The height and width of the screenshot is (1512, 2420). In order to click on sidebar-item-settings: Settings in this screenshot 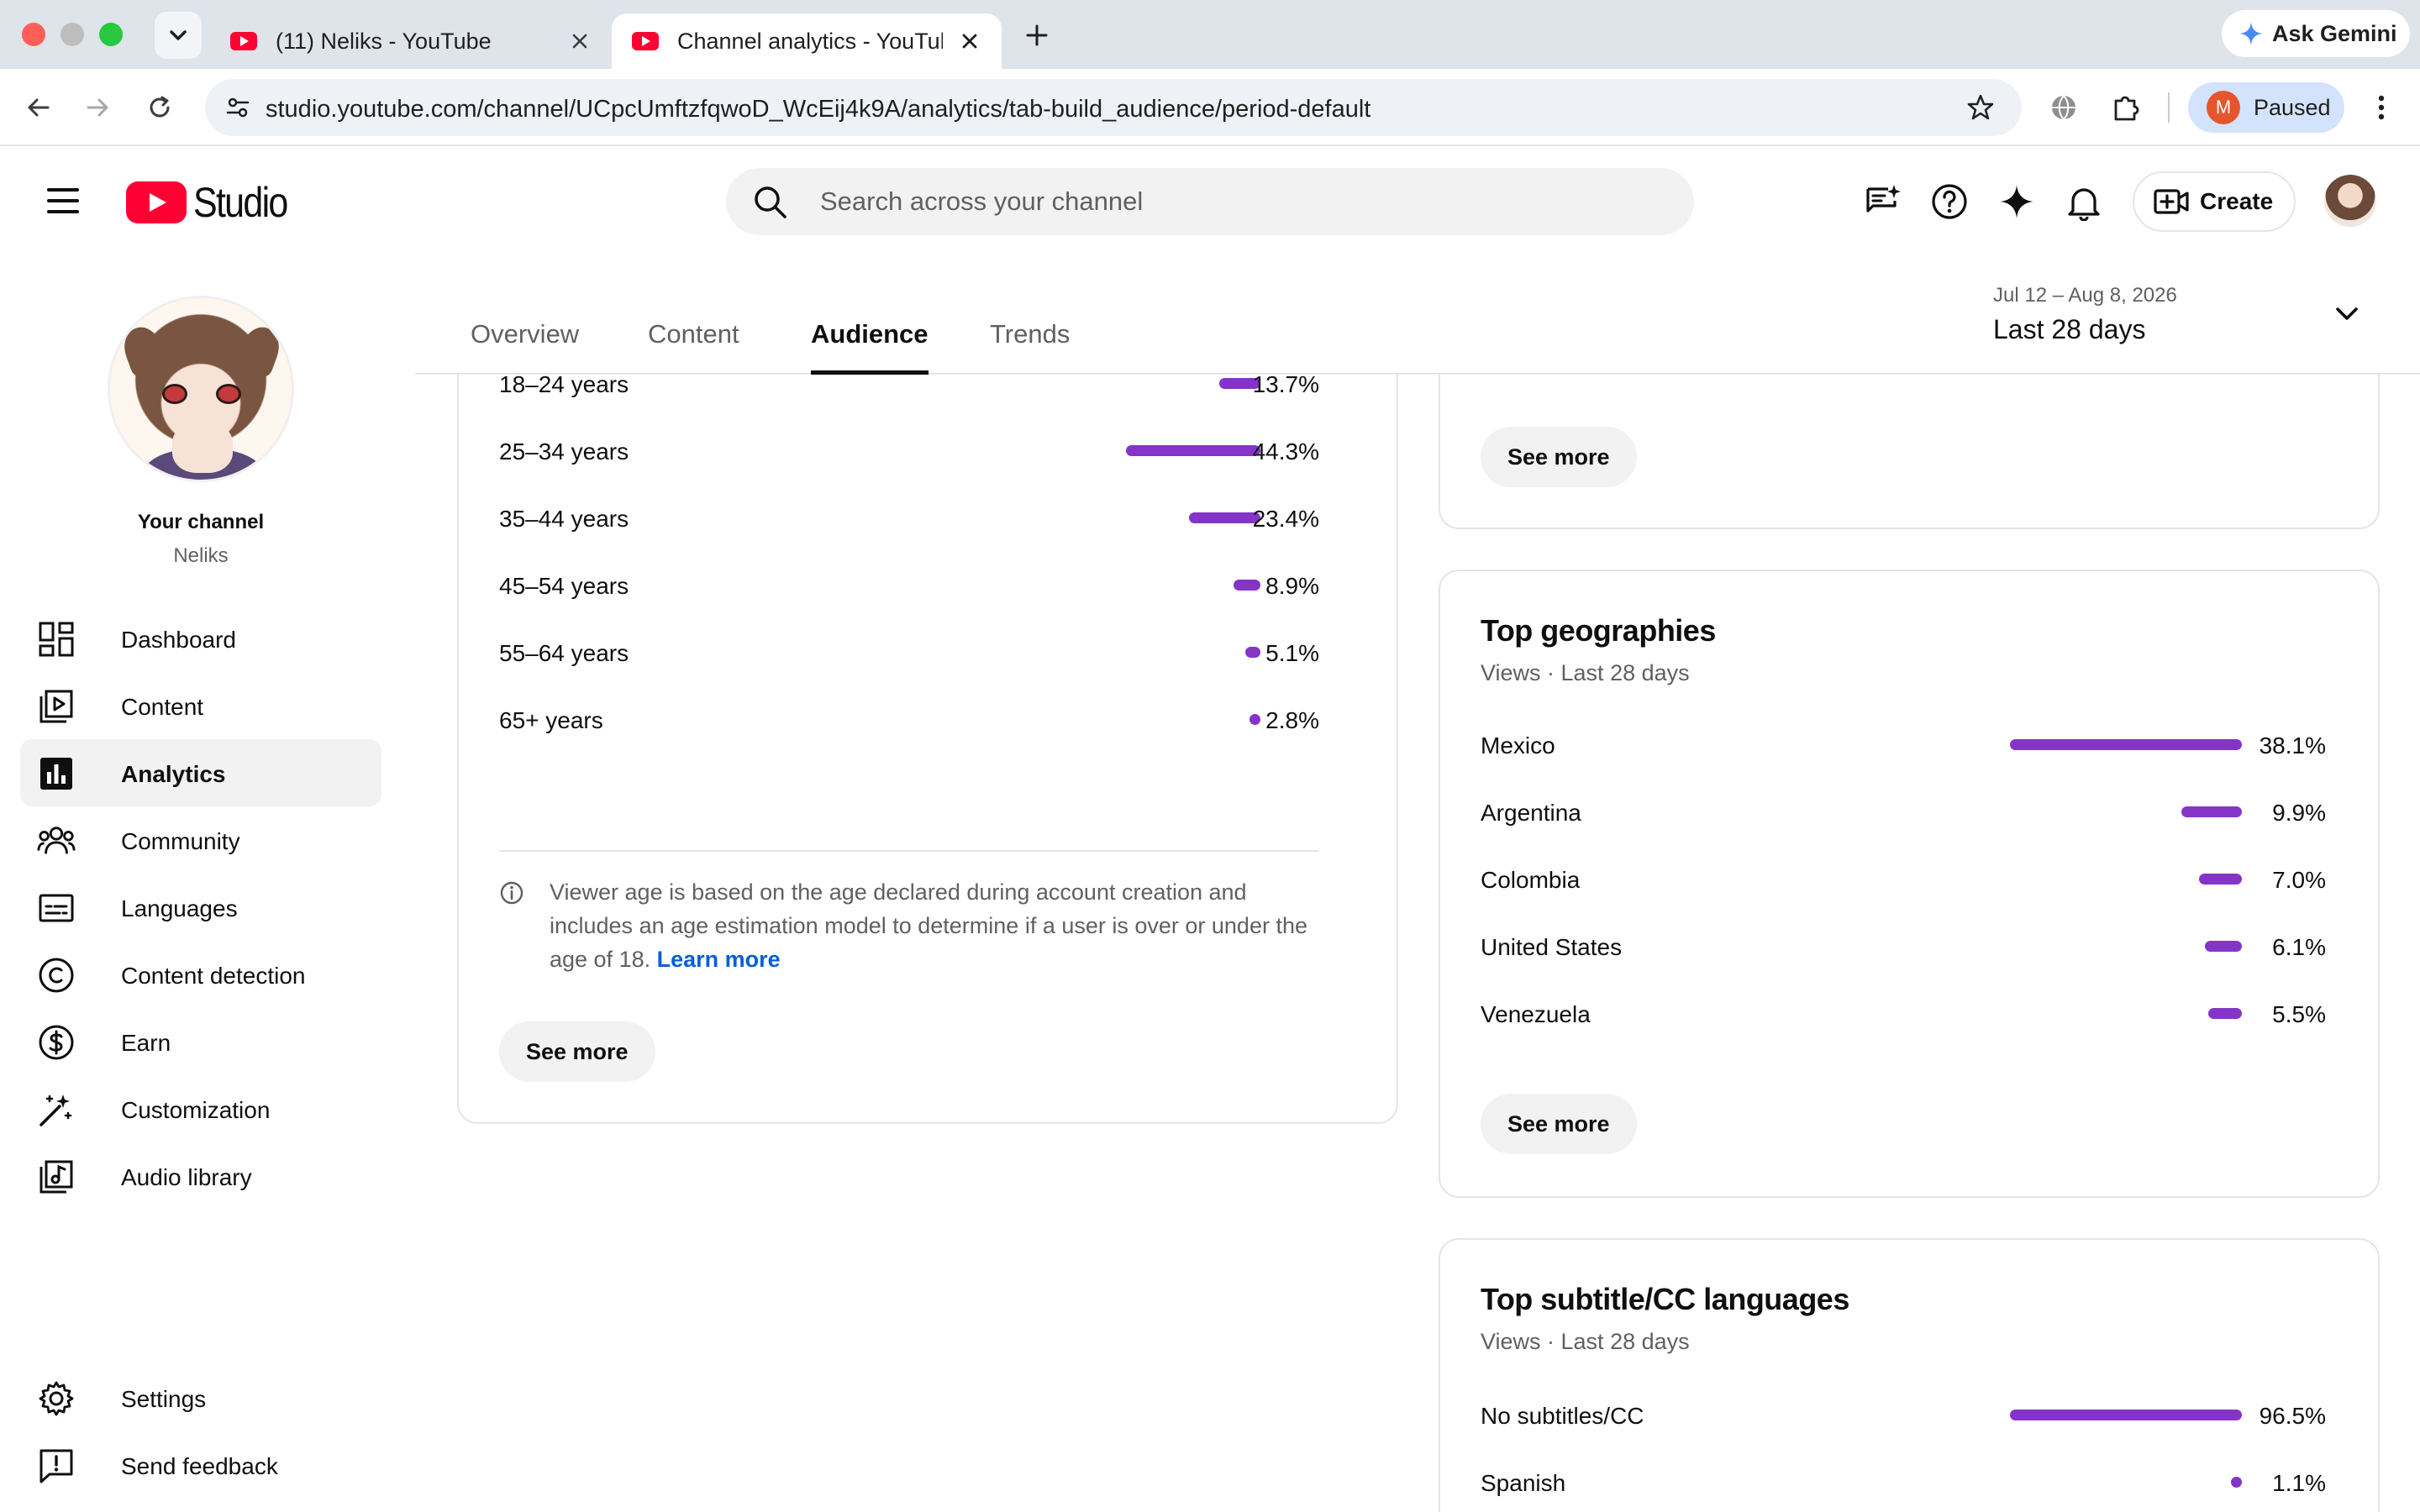, I will do `click(200, 1397)`.